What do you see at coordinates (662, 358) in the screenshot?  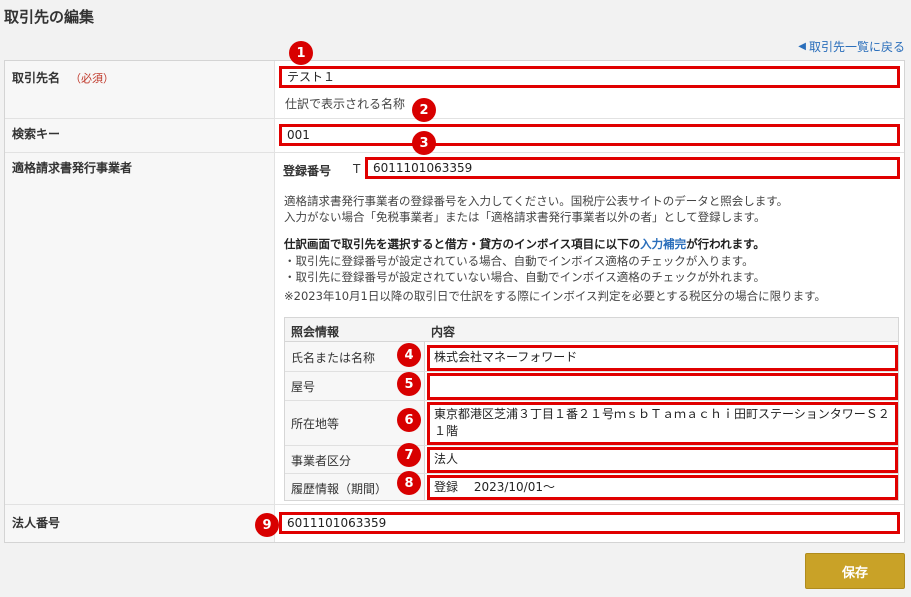 I see `table-cell-name: 株式会社マネーフォワード` at bounding box center [662, 358].